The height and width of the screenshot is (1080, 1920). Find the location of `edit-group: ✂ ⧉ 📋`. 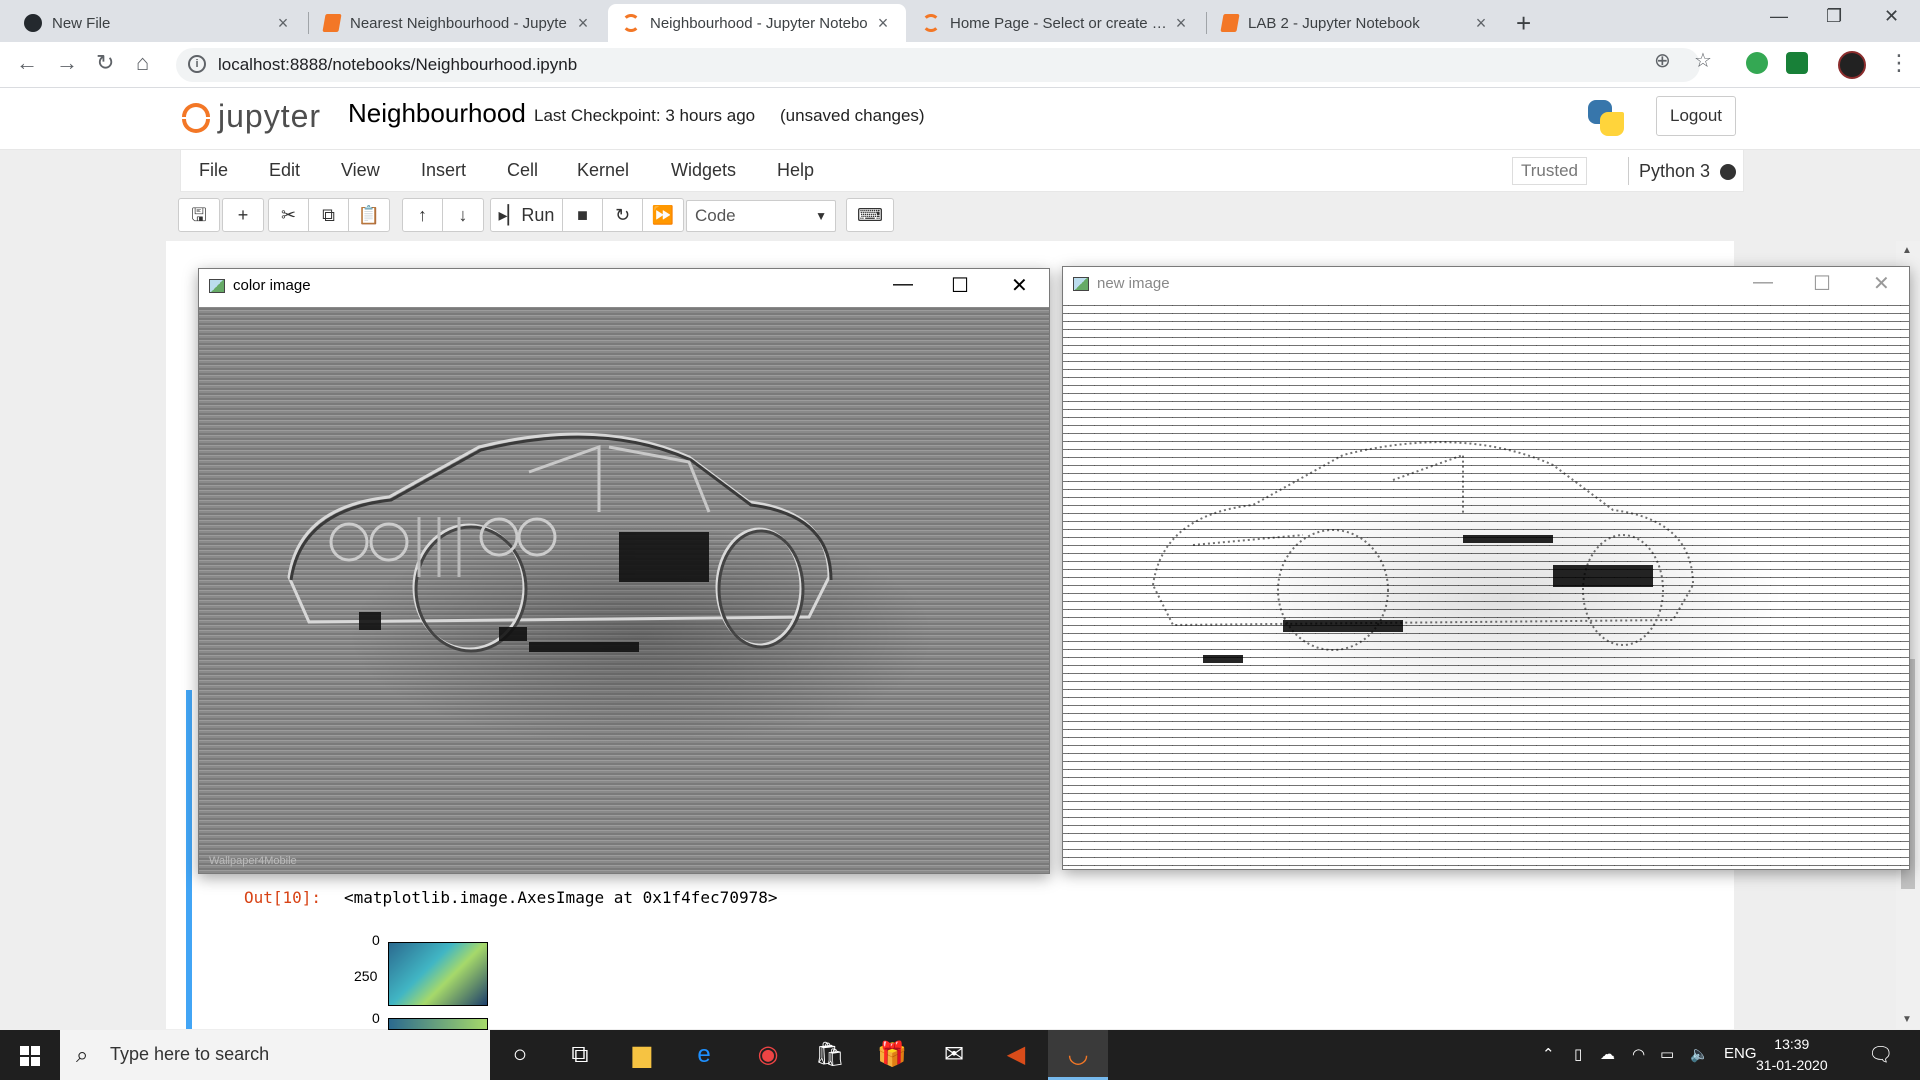

edit-group: ✂ ⧉ 📋 is located at coordinates (329, 215).